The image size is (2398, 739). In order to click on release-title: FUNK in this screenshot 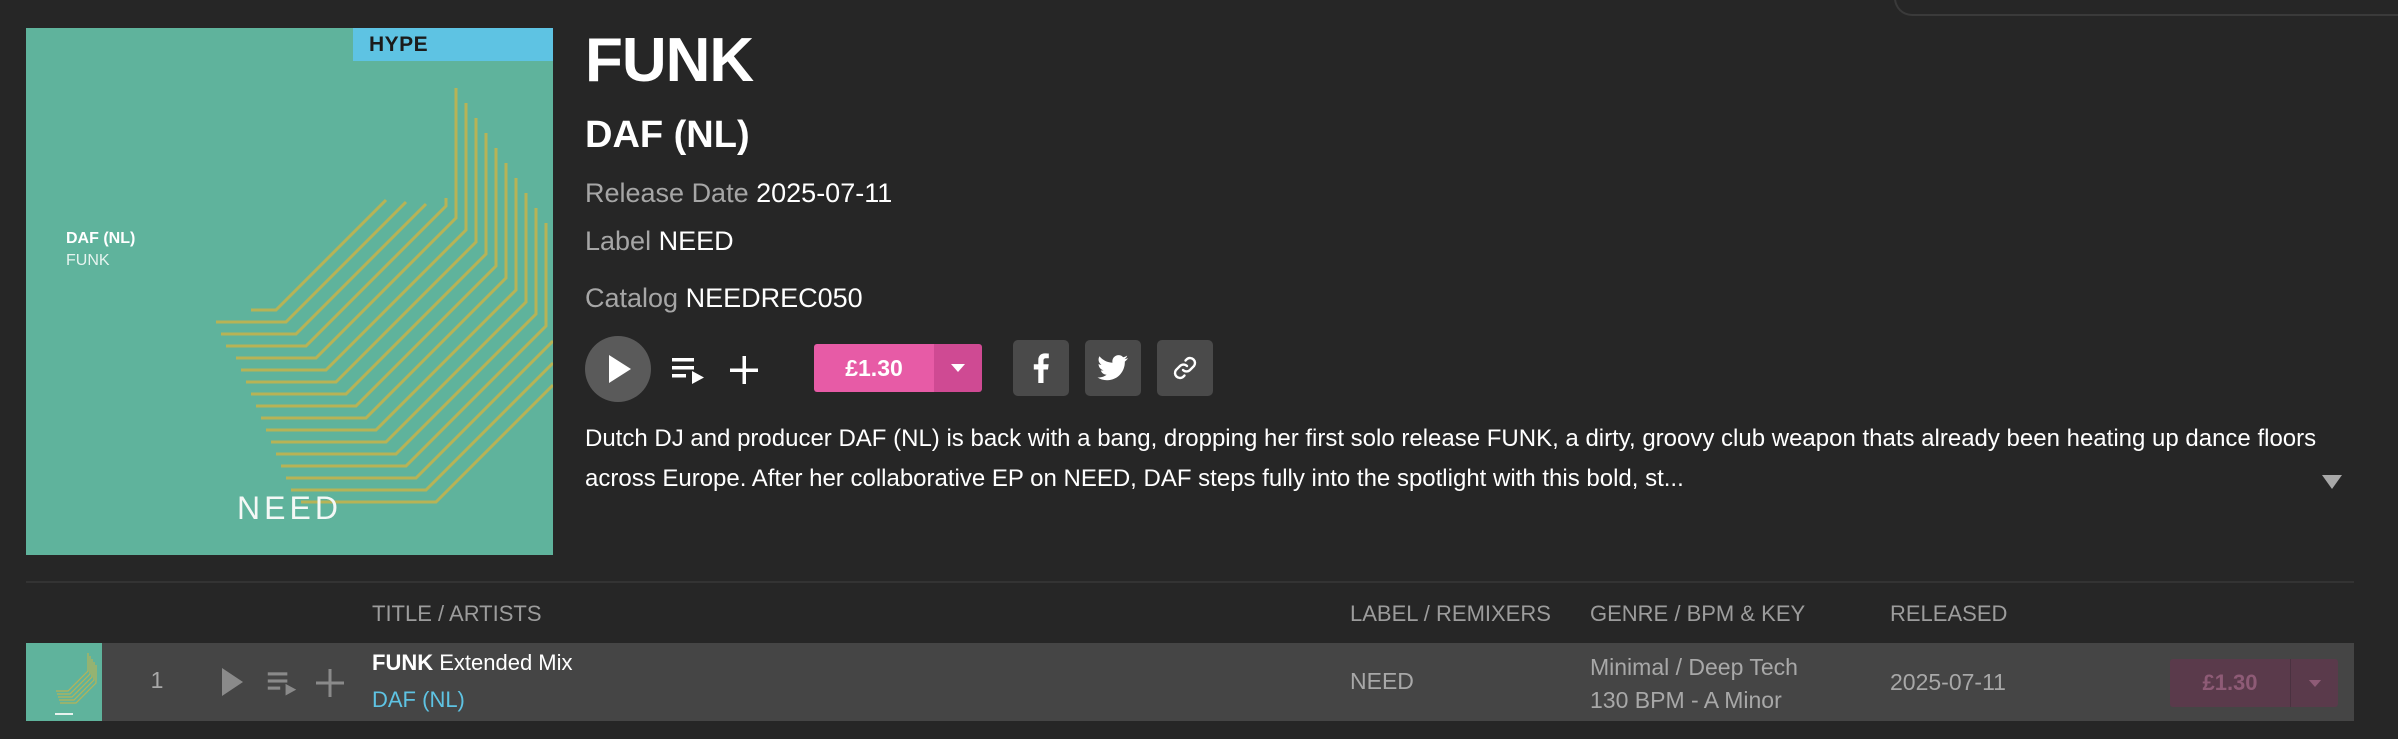, I will do `click(669, 60)`.